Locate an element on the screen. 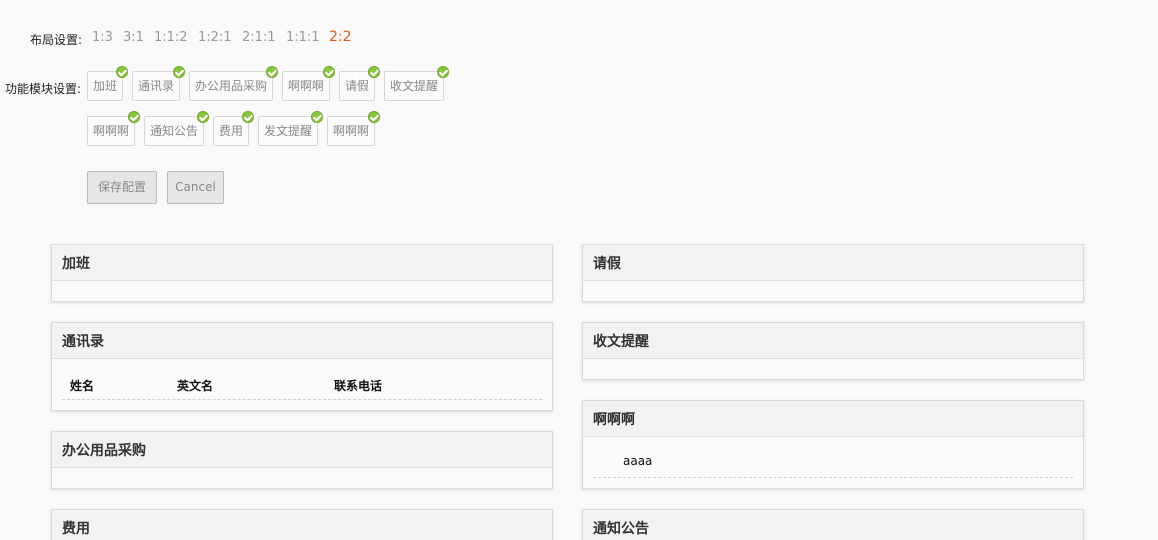 The image size is (1158, 540). module-chip-label: 办公用品采购 is located at coordinates (230, 86).